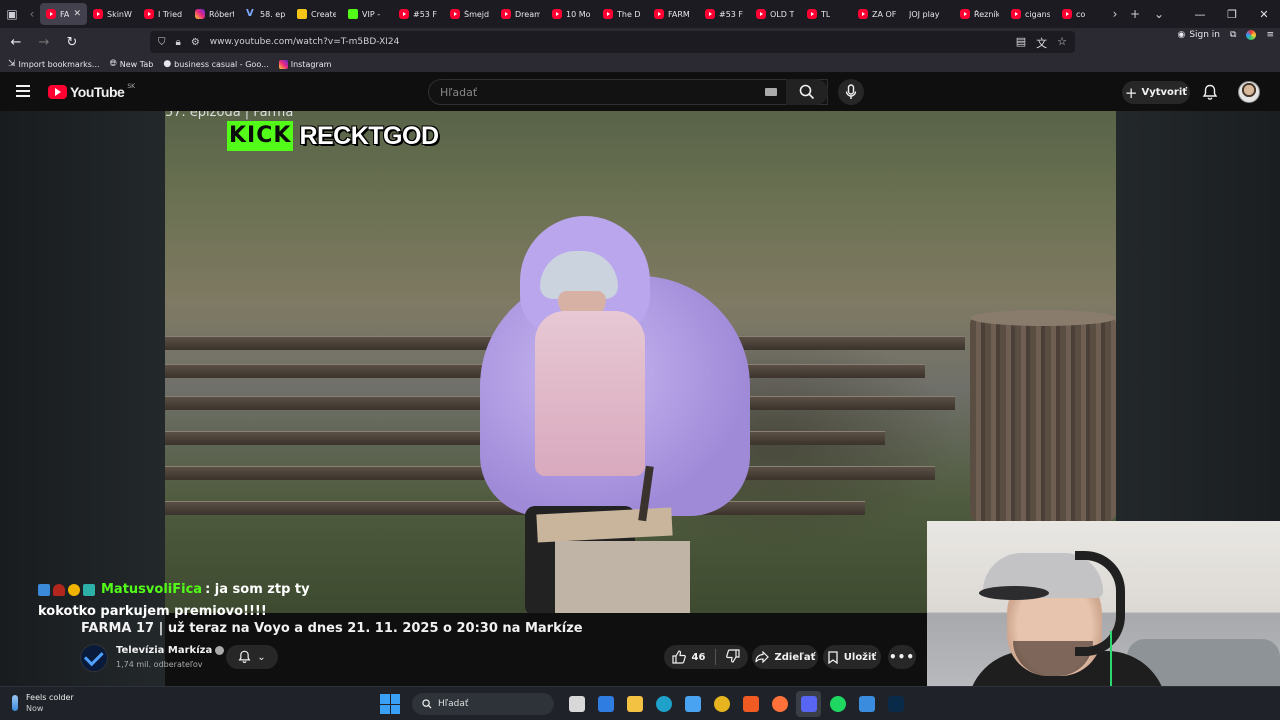 The image size is (1280, 720). Describe the element at coordinates (1115, 14) in the screenshot. I see `tab-scroll-right-icon: ›` at that location.